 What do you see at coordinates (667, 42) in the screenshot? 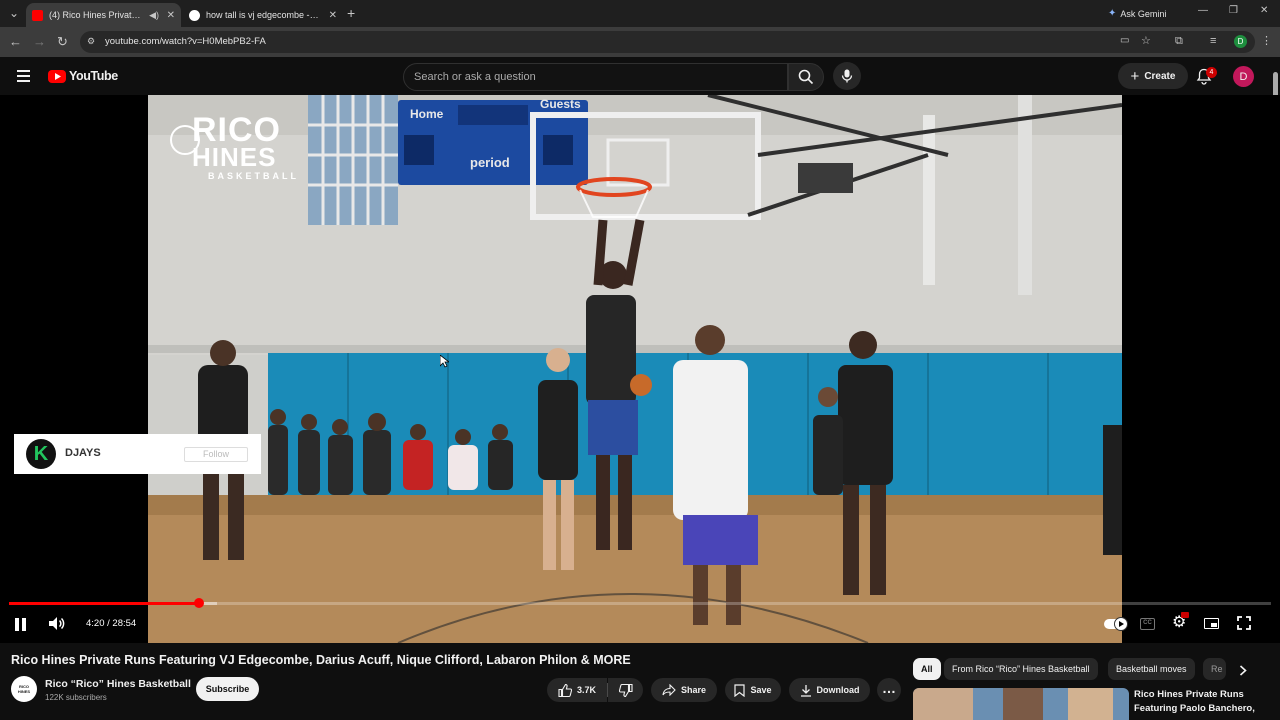
I see `address-bar: ⚙ youtube.com/watch?v=H0MebPB2-FA ▭ ☆` at bounding box center [667, 42].